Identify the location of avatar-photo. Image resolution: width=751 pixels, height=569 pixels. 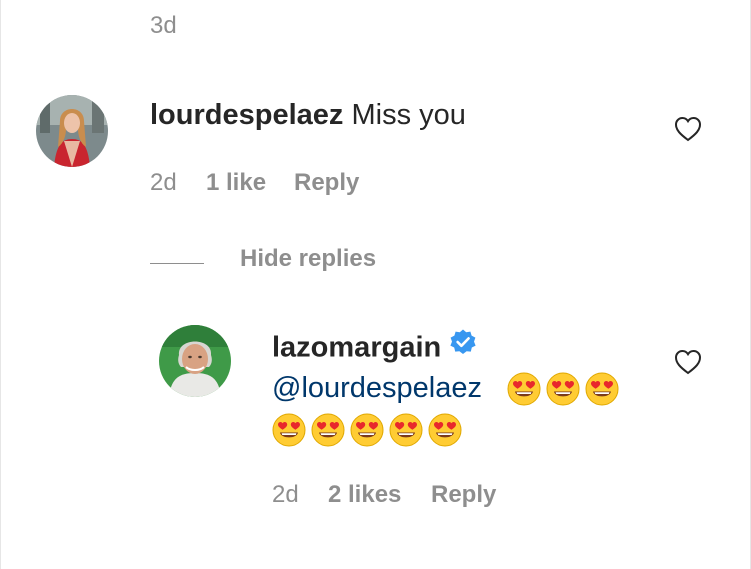
(72, 131).